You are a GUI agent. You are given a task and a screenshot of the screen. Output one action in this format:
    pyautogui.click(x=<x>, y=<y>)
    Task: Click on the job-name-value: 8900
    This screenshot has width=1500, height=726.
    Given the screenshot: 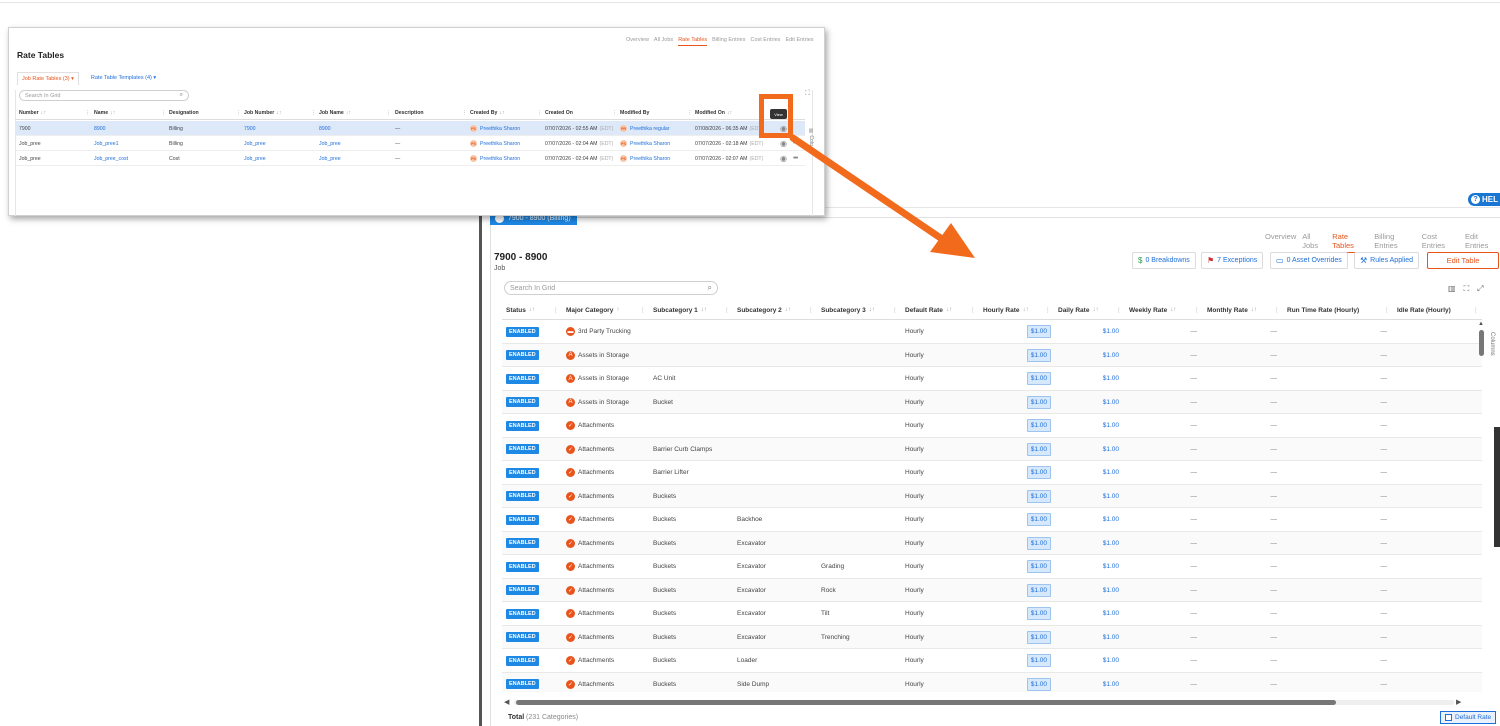 What is the action you would take?
    pyautogui.click(x=325, y=129)
    